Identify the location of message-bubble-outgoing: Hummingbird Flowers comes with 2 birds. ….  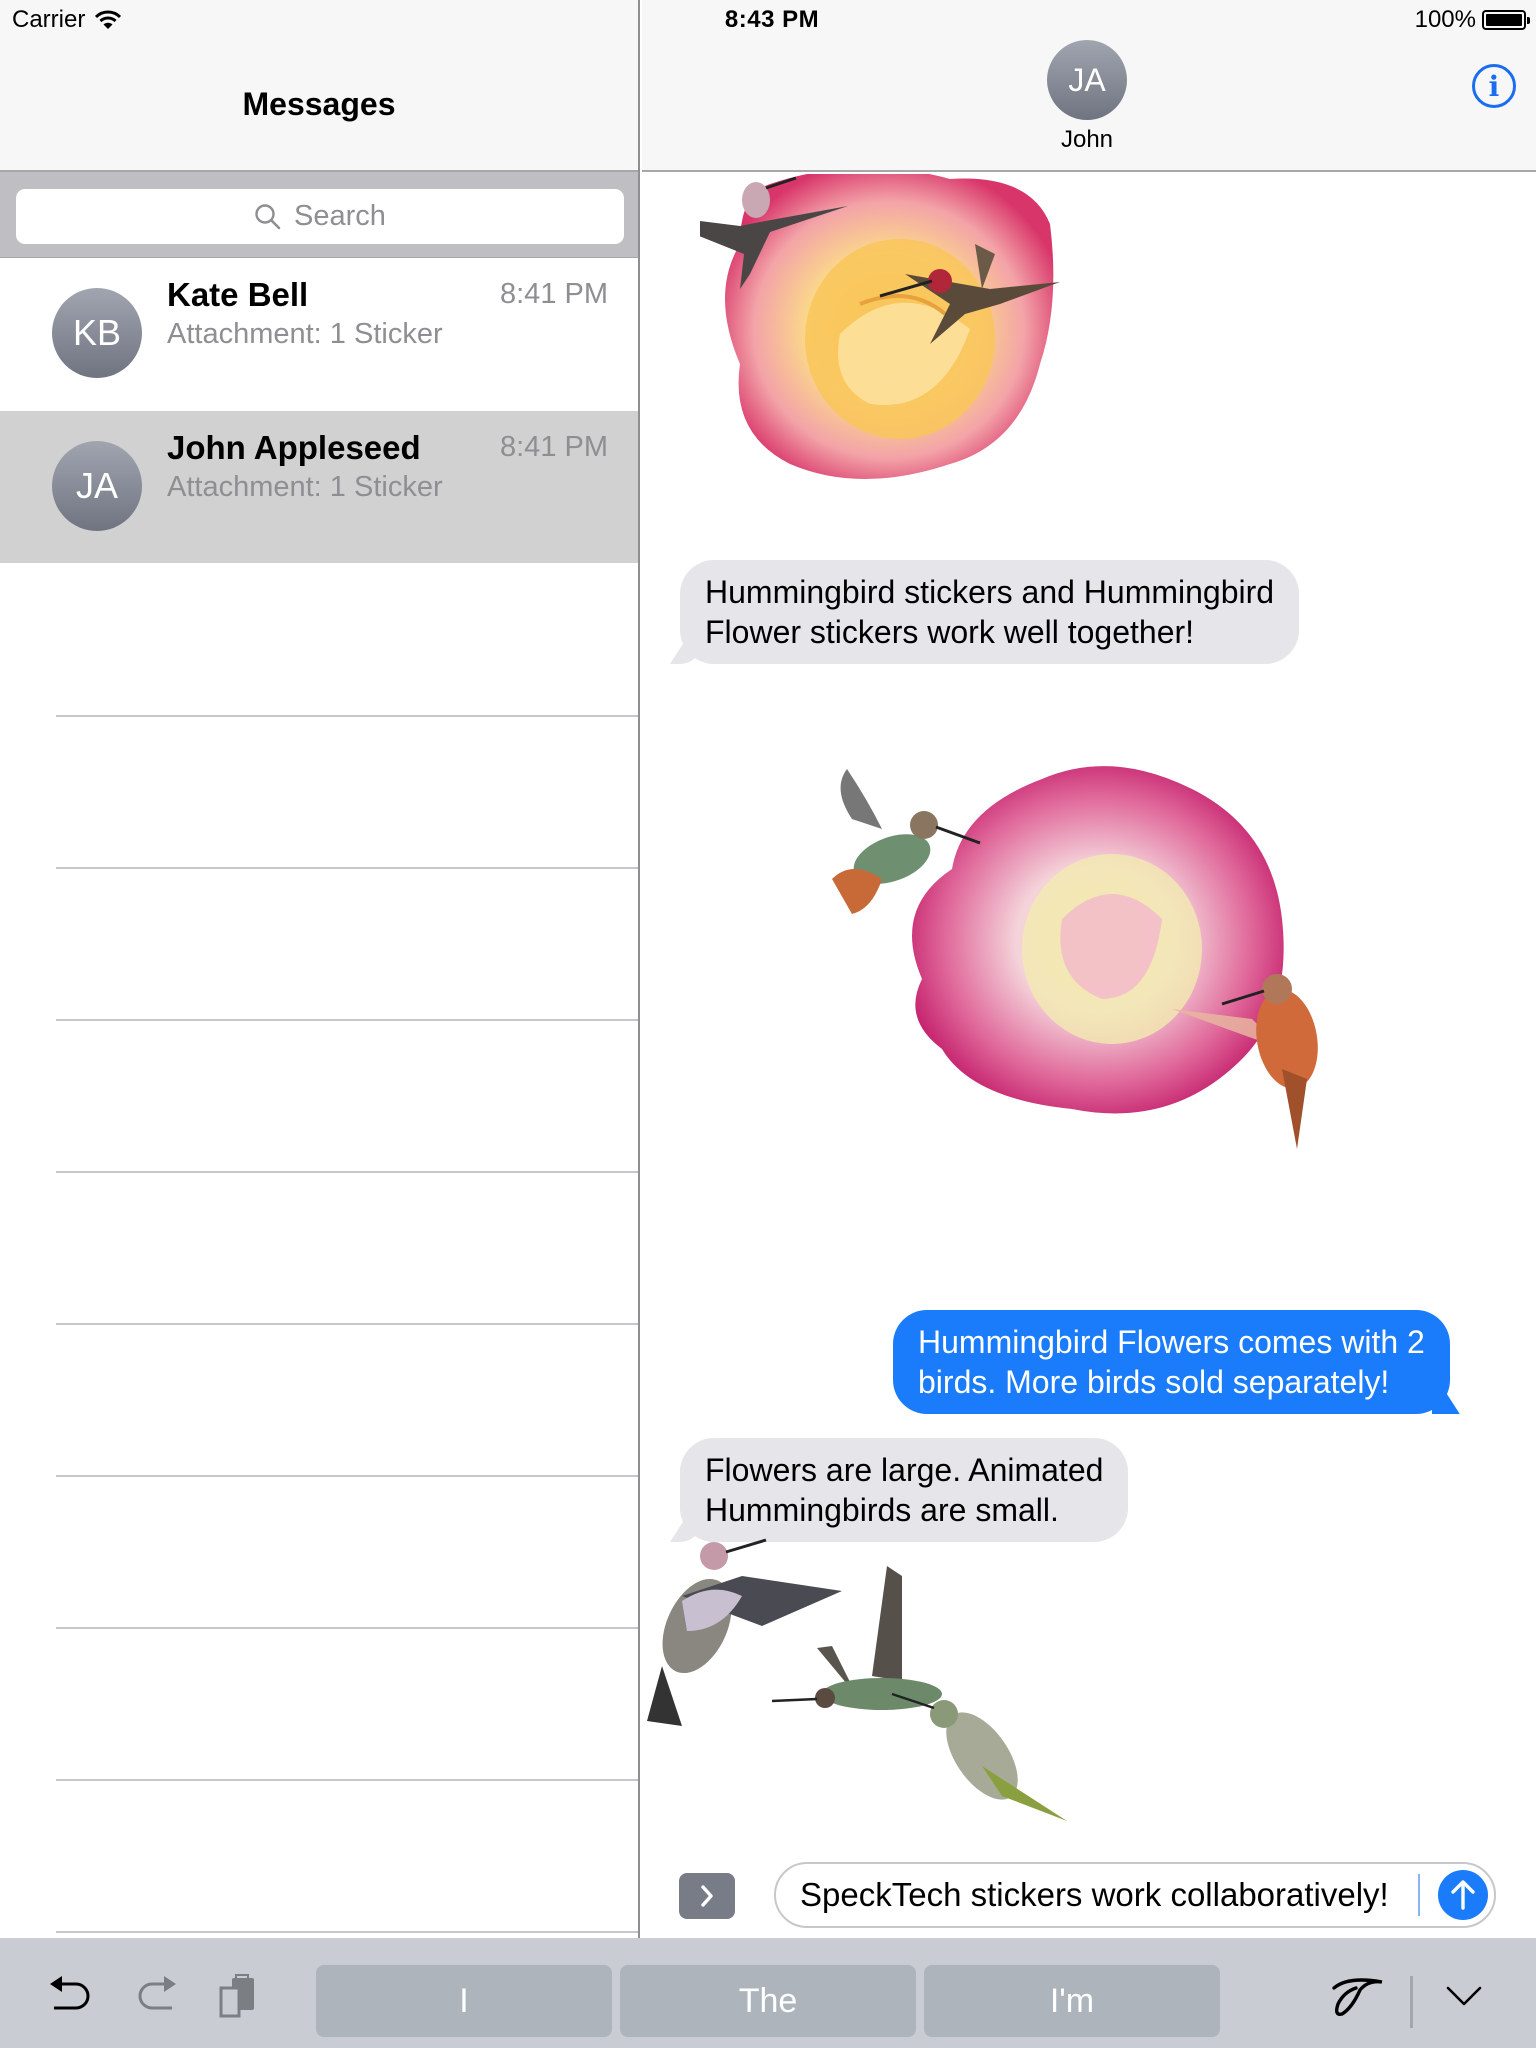
(1176, 1362).